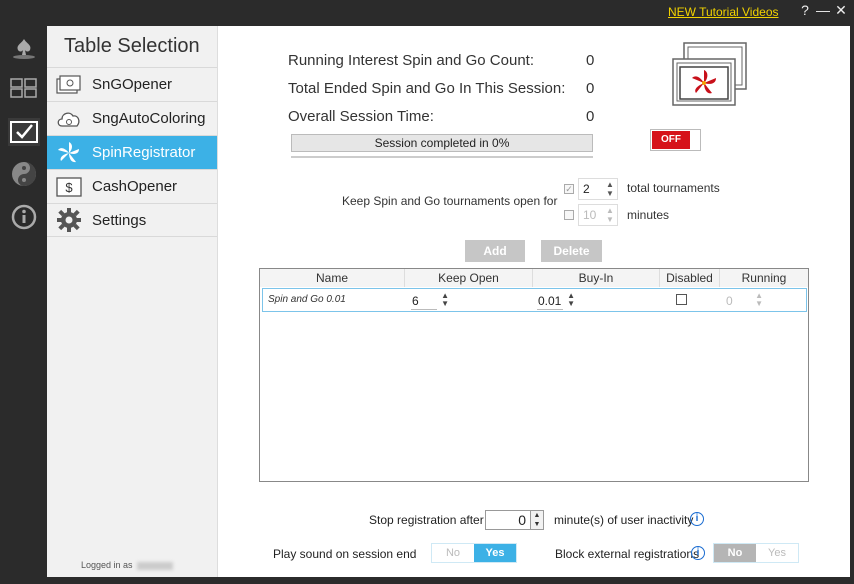 The image size is (854, 584). I want to click on sidebar-item-sngopener: SnGOpener, so click(132, 84).